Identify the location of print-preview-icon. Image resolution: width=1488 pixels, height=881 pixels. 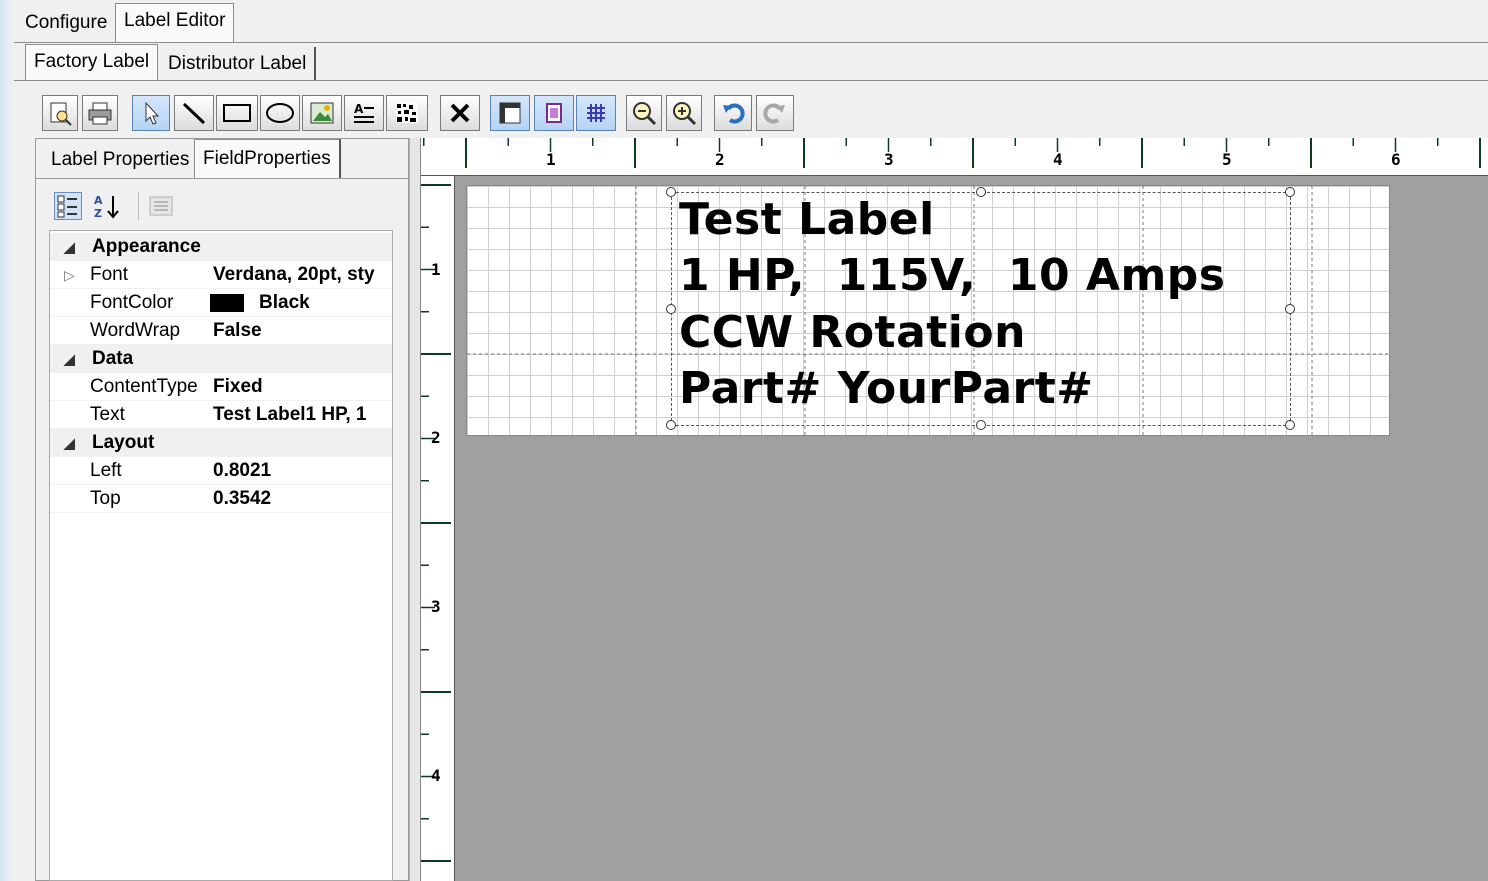
(61, 114).